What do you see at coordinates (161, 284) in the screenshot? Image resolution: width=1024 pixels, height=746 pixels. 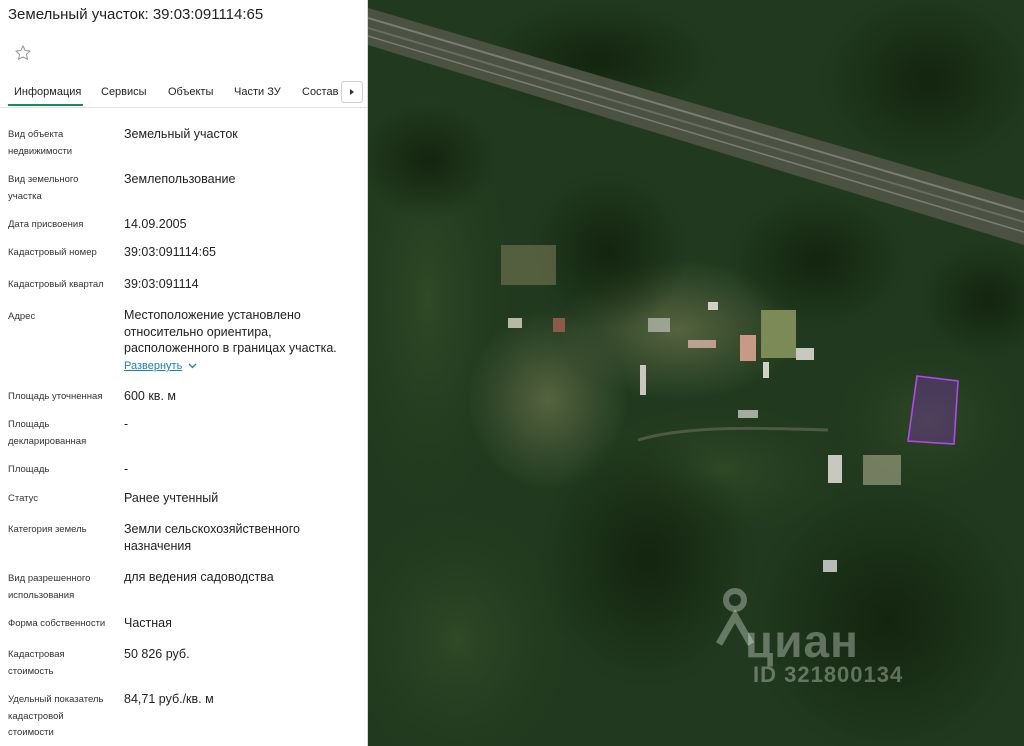 I see `field-value-cadastral-quarter: 39:03:091114` at bounding box center [161, 284].